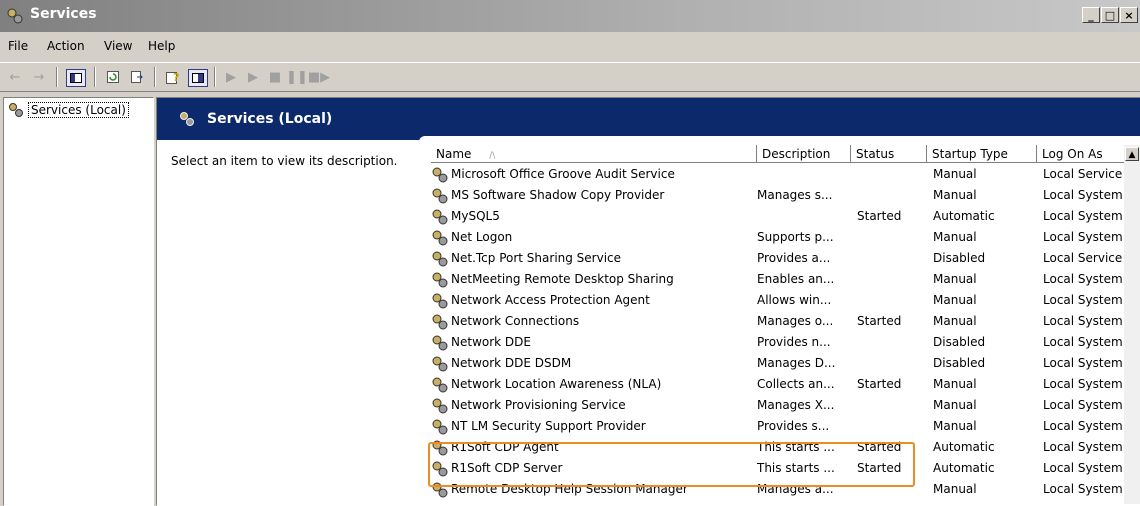 Image resolution: width=1140 pixels, height=506 pixels. What do you see at coordinates (118, 46) in the screenshot?
I see `menu-view: View` at bounding box center [118, 46].